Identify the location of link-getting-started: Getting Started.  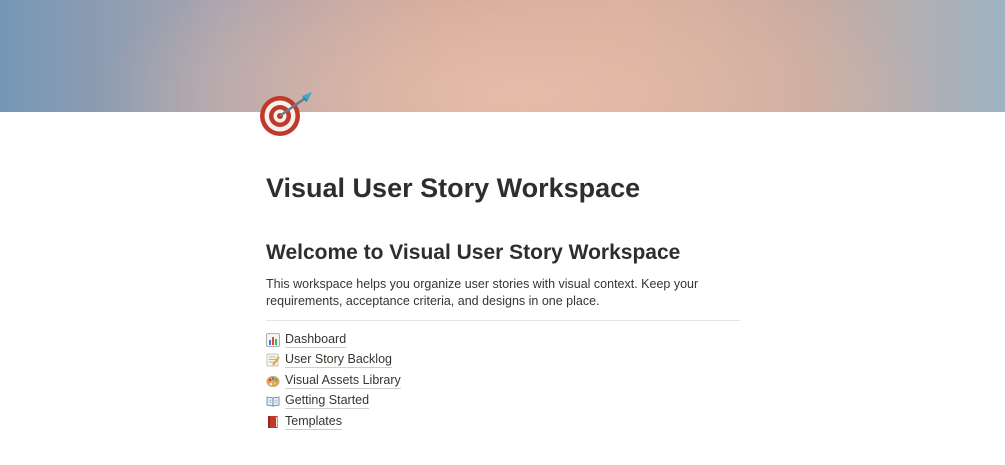
(503, 401).